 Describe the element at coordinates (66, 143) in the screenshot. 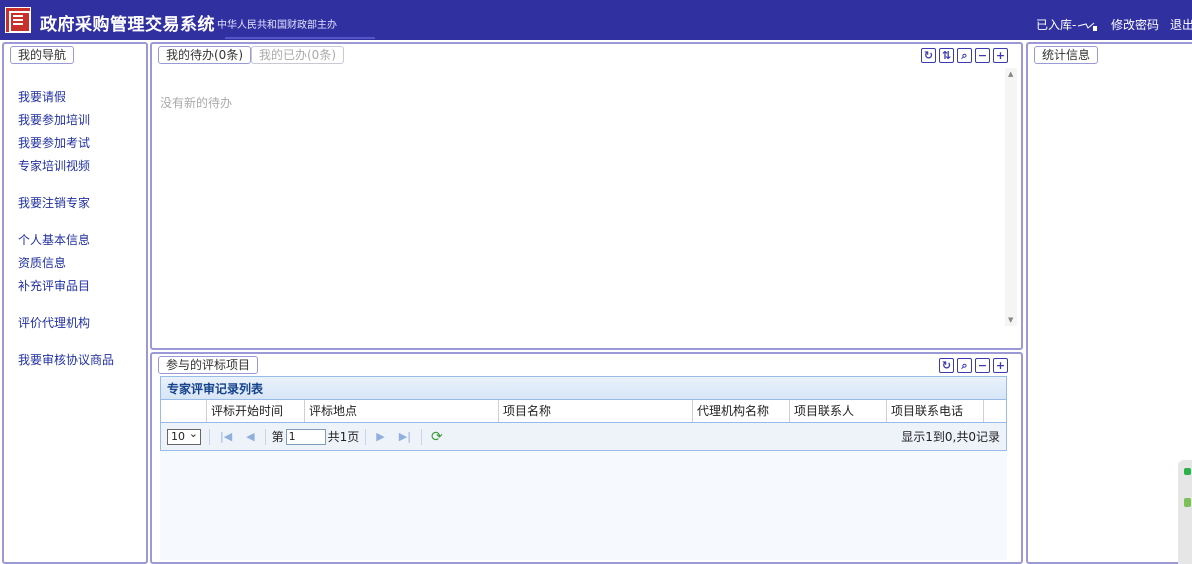

I see `nav-item-exam: 我要参加考试` at that location.